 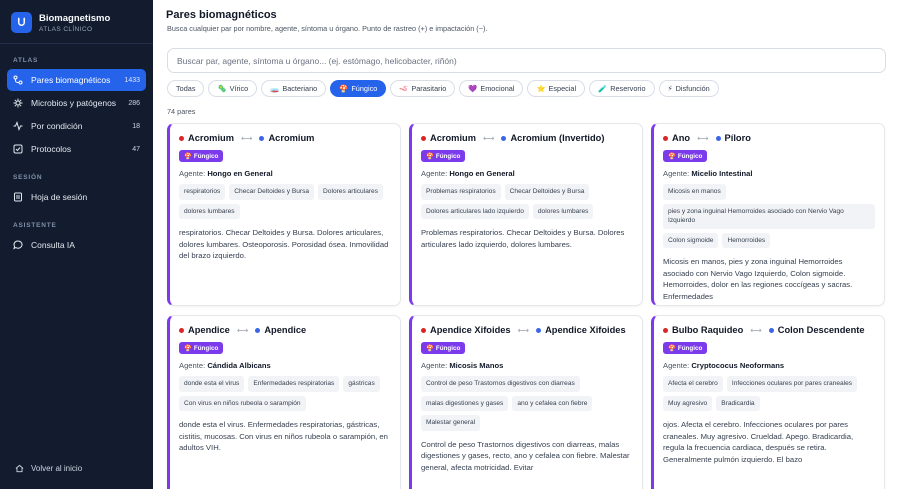 I want to click on agent-line: Agente: Hongo en General, so click(x=527, y=173).